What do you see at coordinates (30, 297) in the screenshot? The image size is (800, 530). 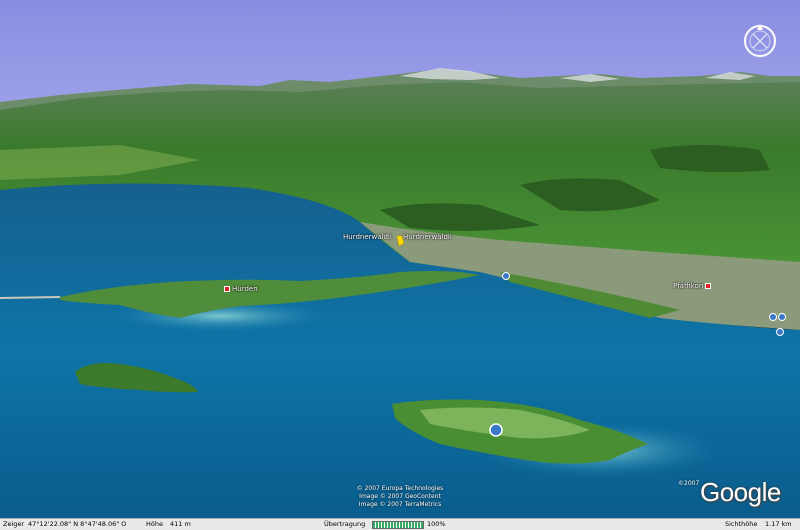 I see `causeway` at bounding box center [30, 297].